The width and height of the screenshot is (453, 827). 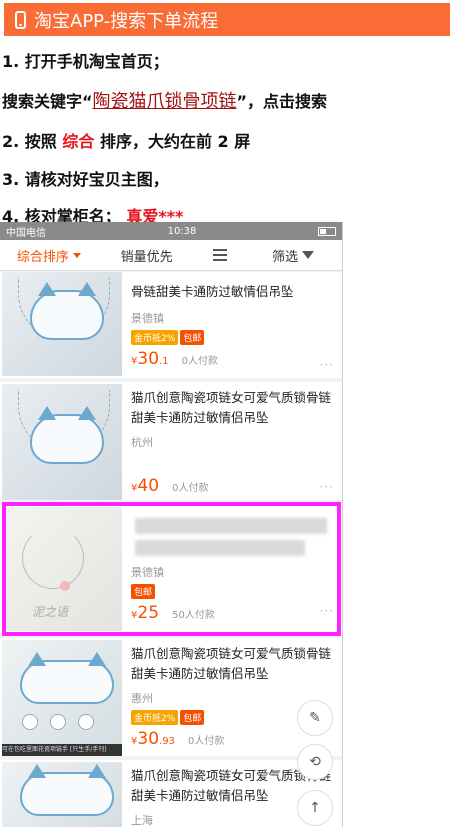 I want to click on step-2-prefix: 2. 按照, so click(x=29, y=141).